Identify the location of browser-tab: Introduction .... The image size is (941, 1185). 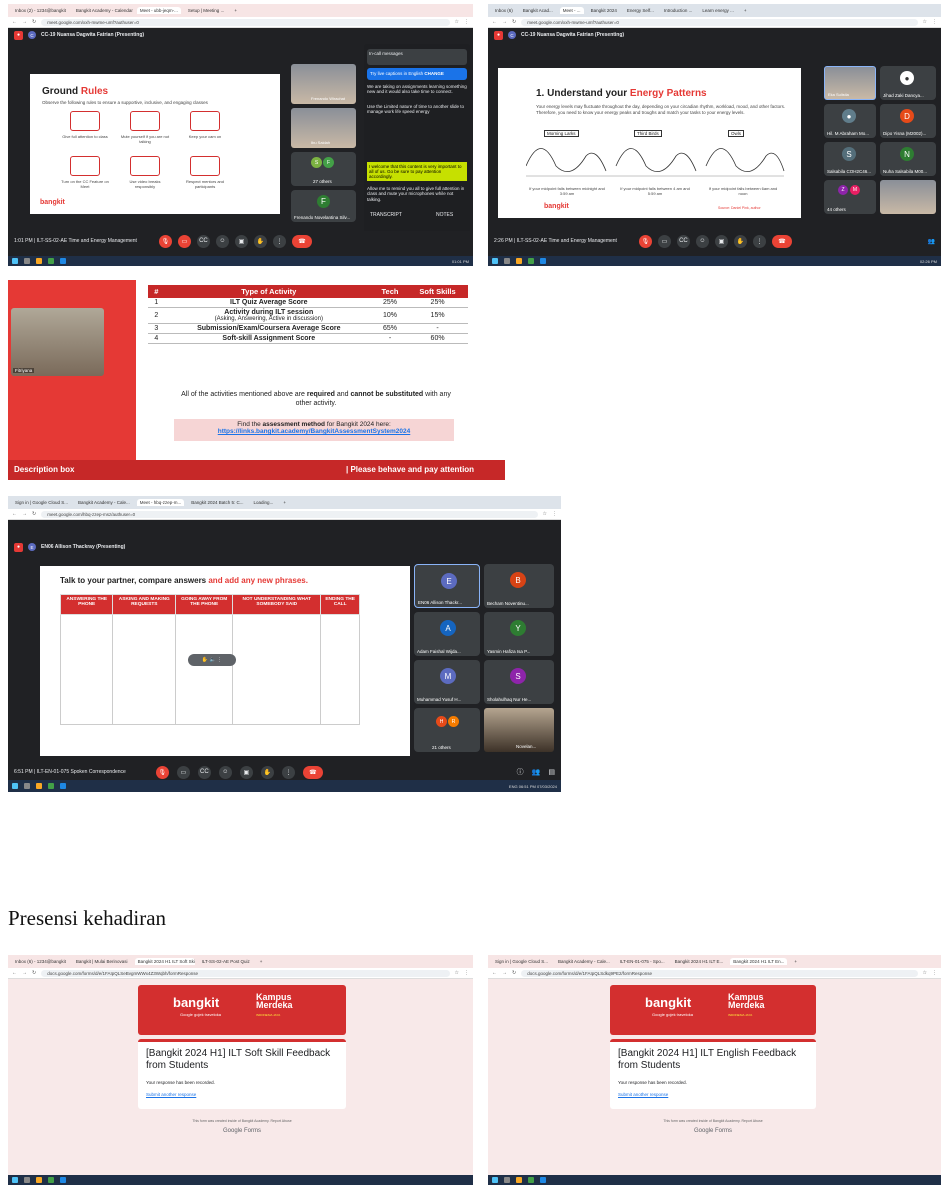
(678, 10).